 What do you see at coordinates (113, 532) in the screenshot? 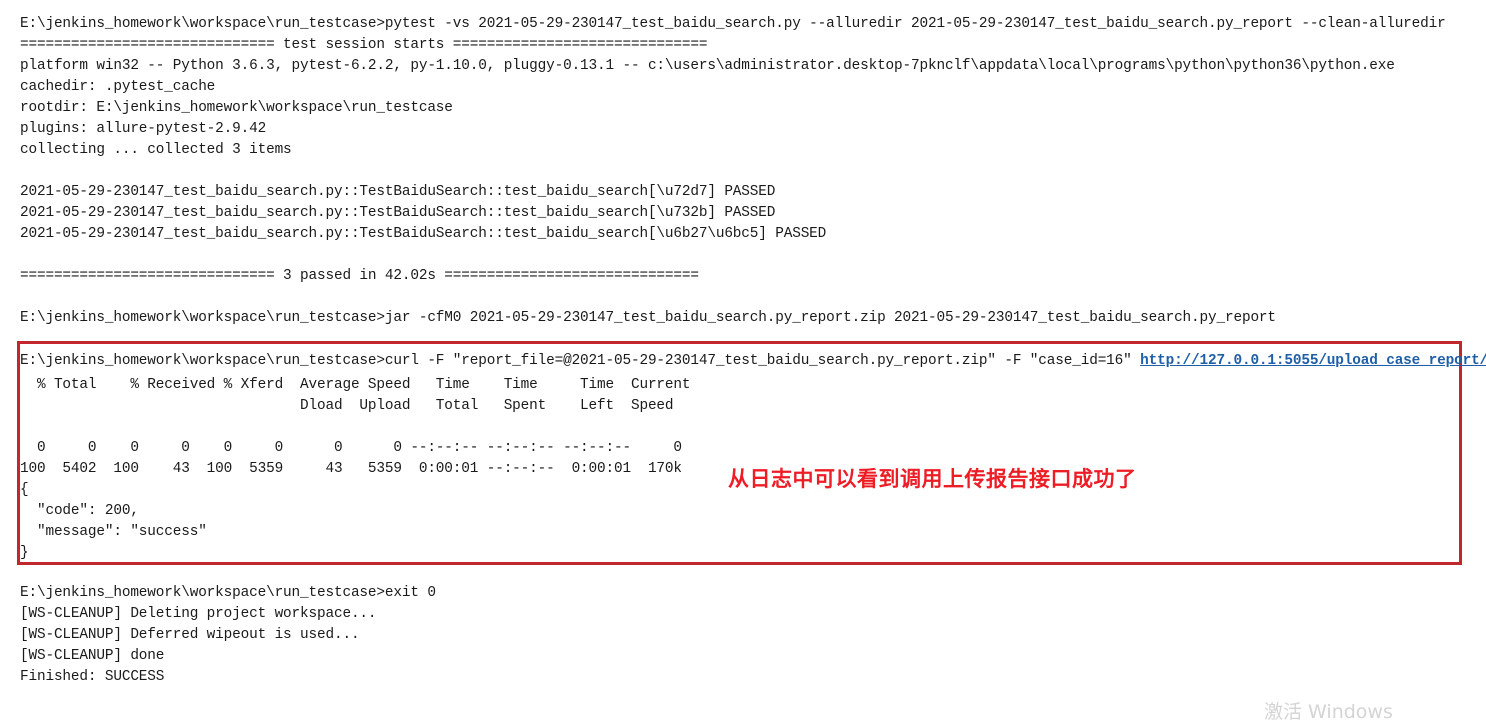
I see `console-line-json-message: ″message″: ″success″` at bounding box center [113, 532].